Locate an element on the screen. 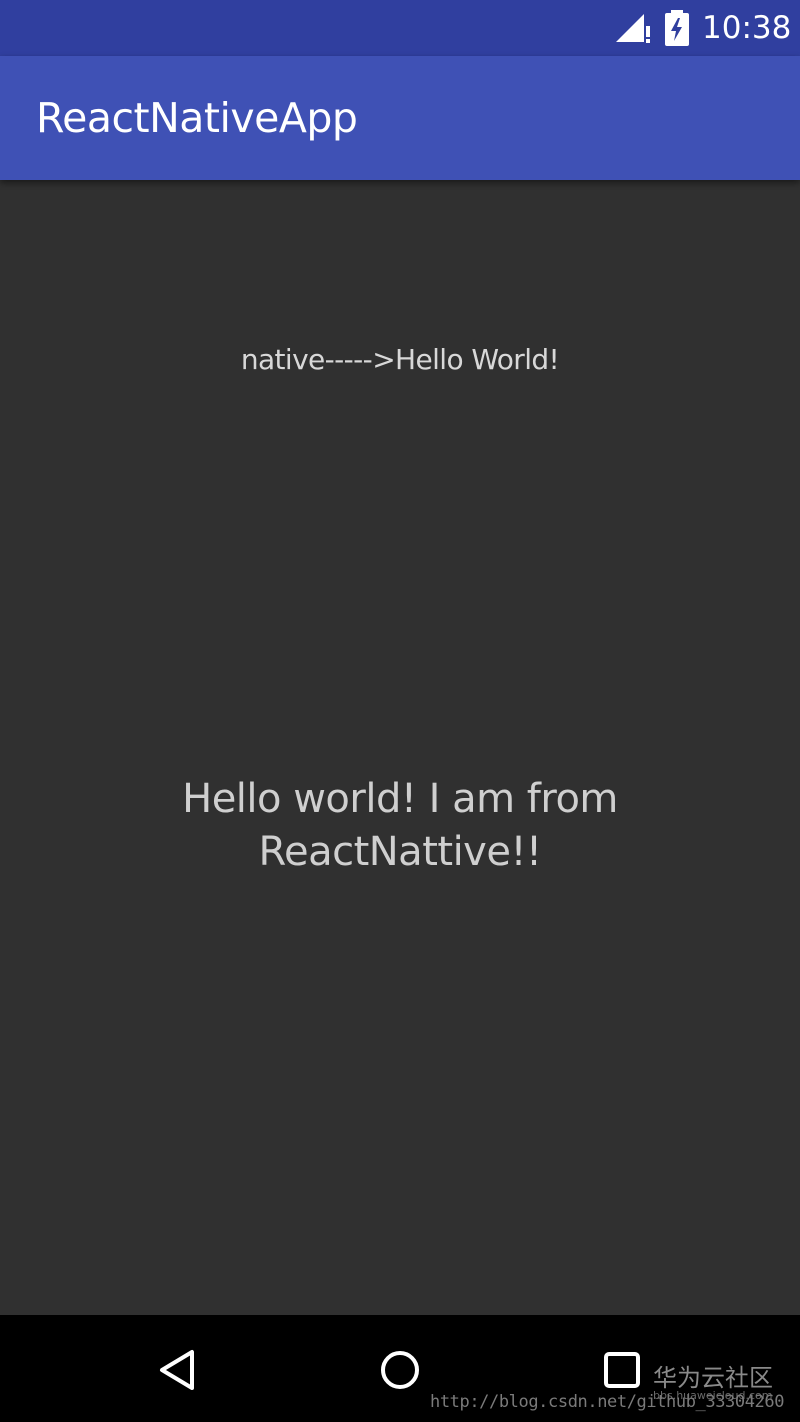 Image resolution: width=800 pixels, height=1422 pixels. back-triangle-icon is located at coordinates (177, 1370).